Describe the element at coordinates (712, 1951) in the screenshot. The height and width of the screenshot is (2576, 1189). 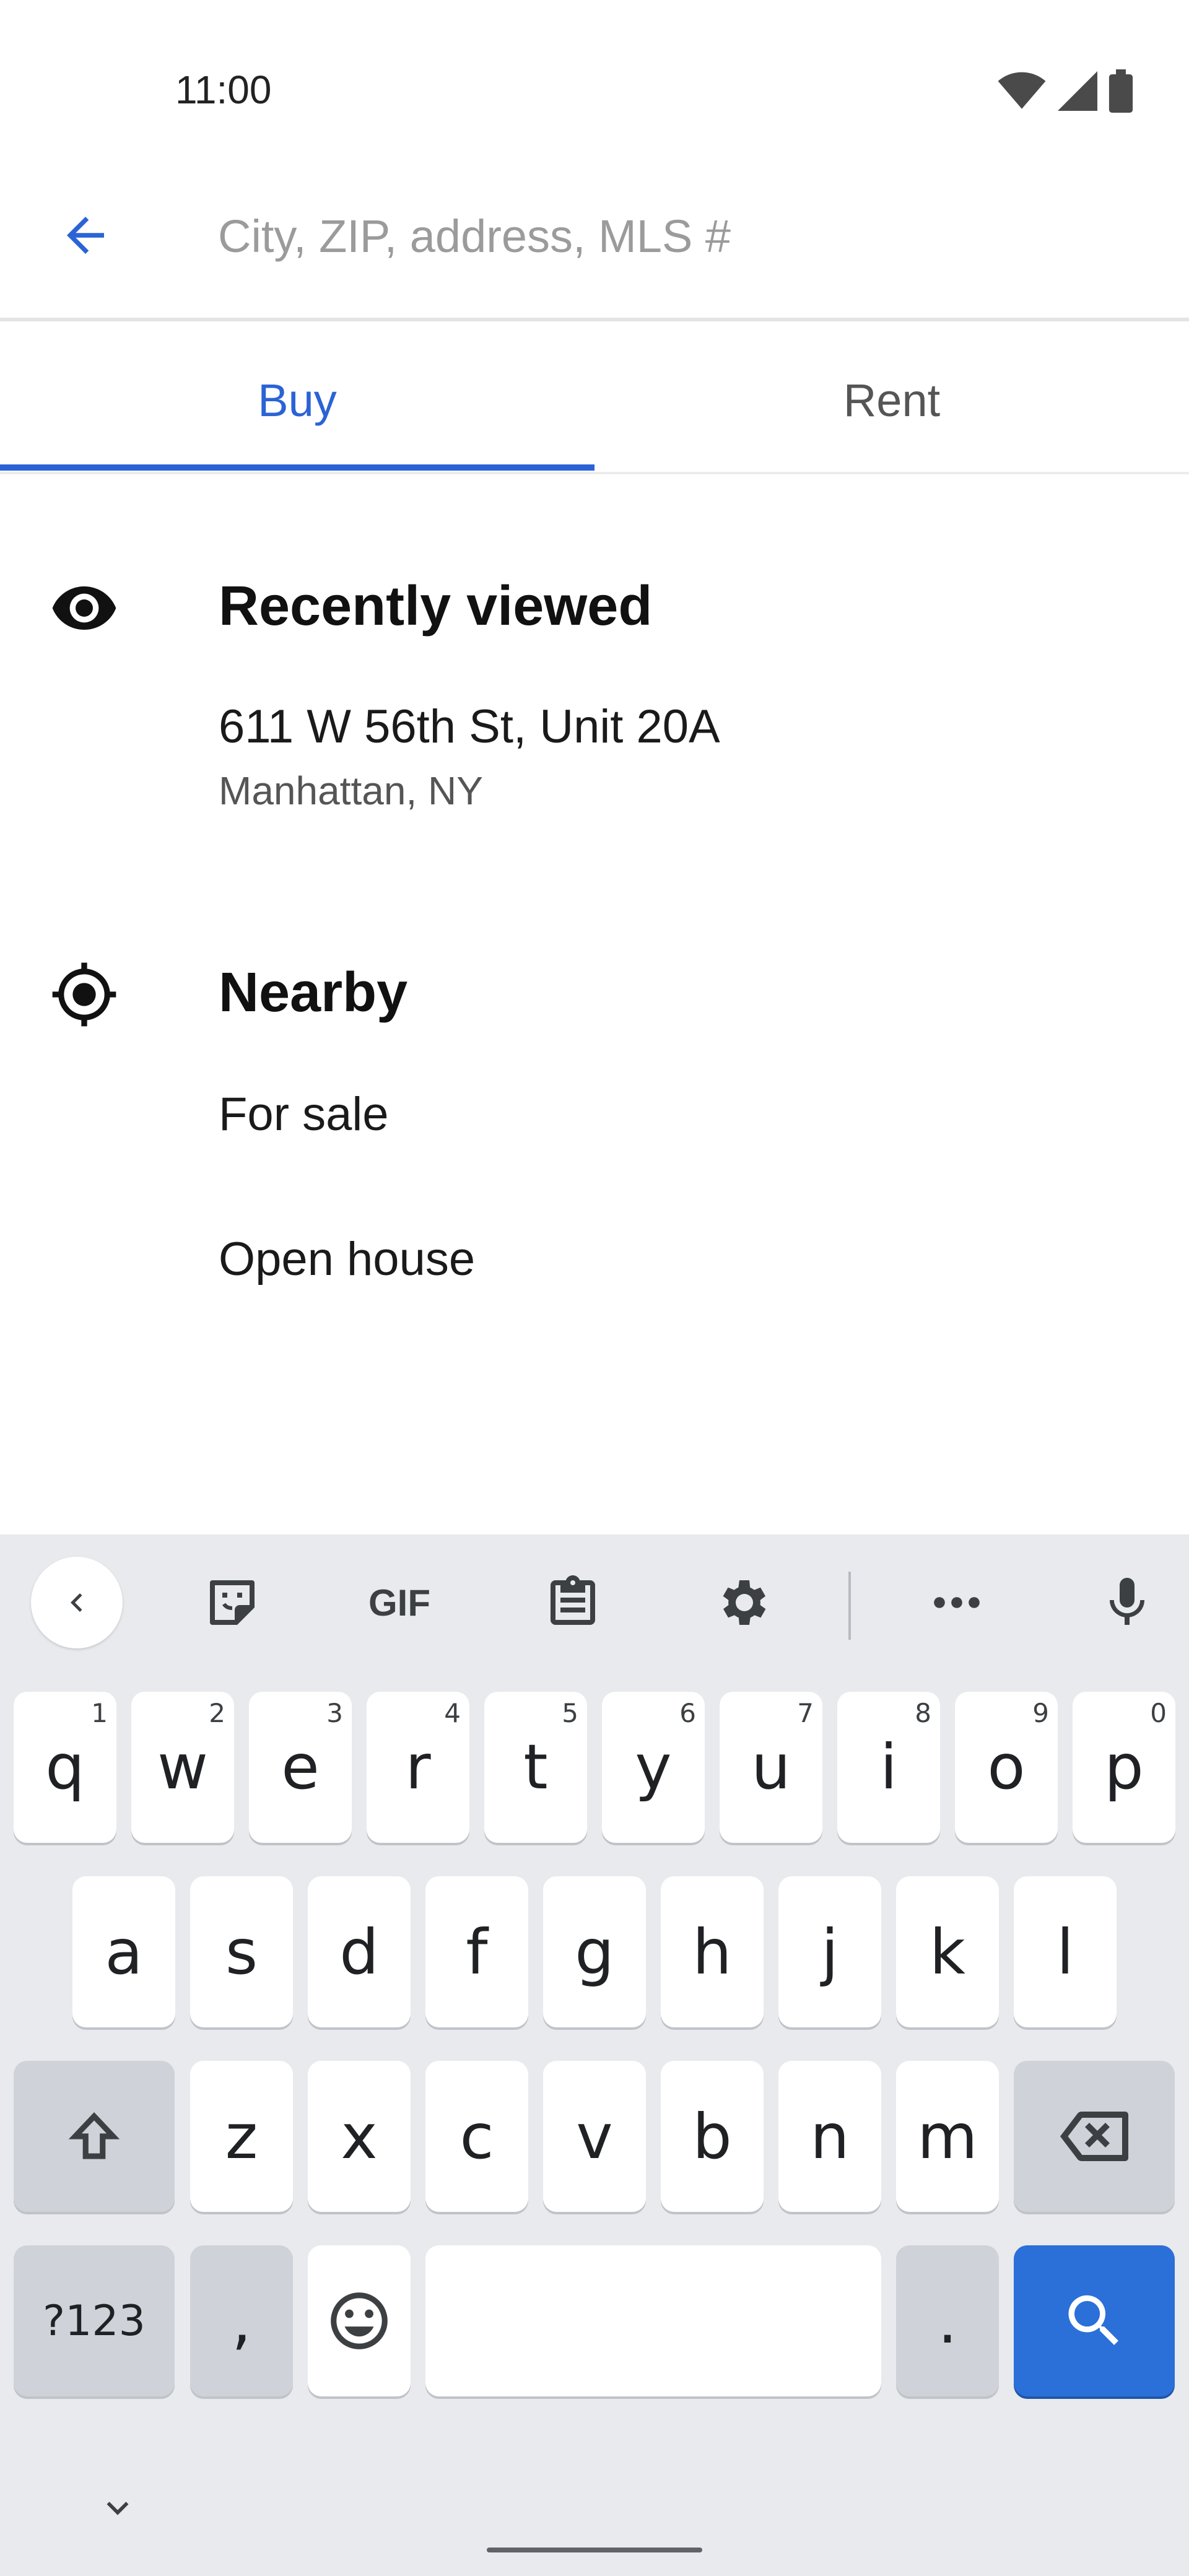
I see `key-h: h` at that location.